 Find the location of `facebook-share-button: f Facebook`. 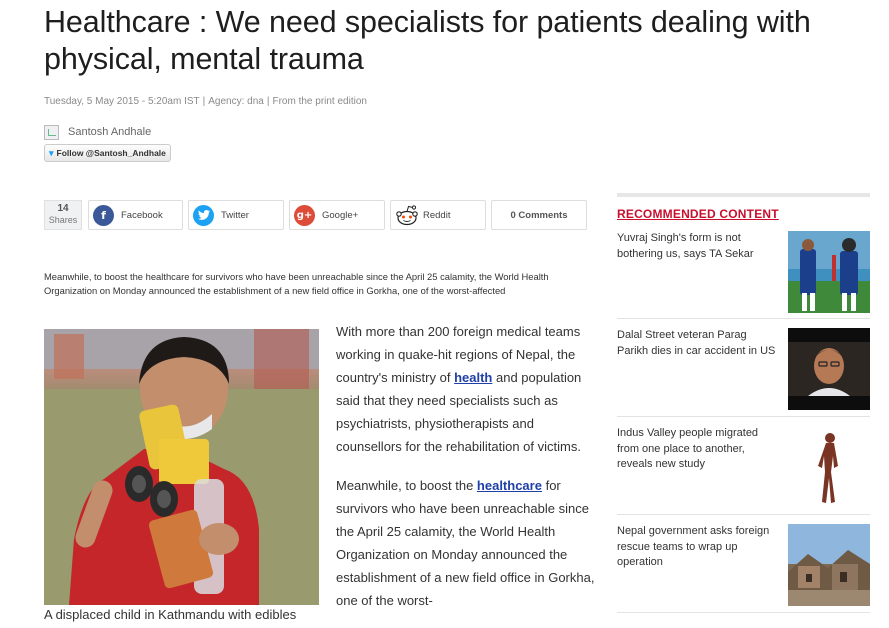

facebook-share-button: f Facebook is located at coordinates (135, 215).